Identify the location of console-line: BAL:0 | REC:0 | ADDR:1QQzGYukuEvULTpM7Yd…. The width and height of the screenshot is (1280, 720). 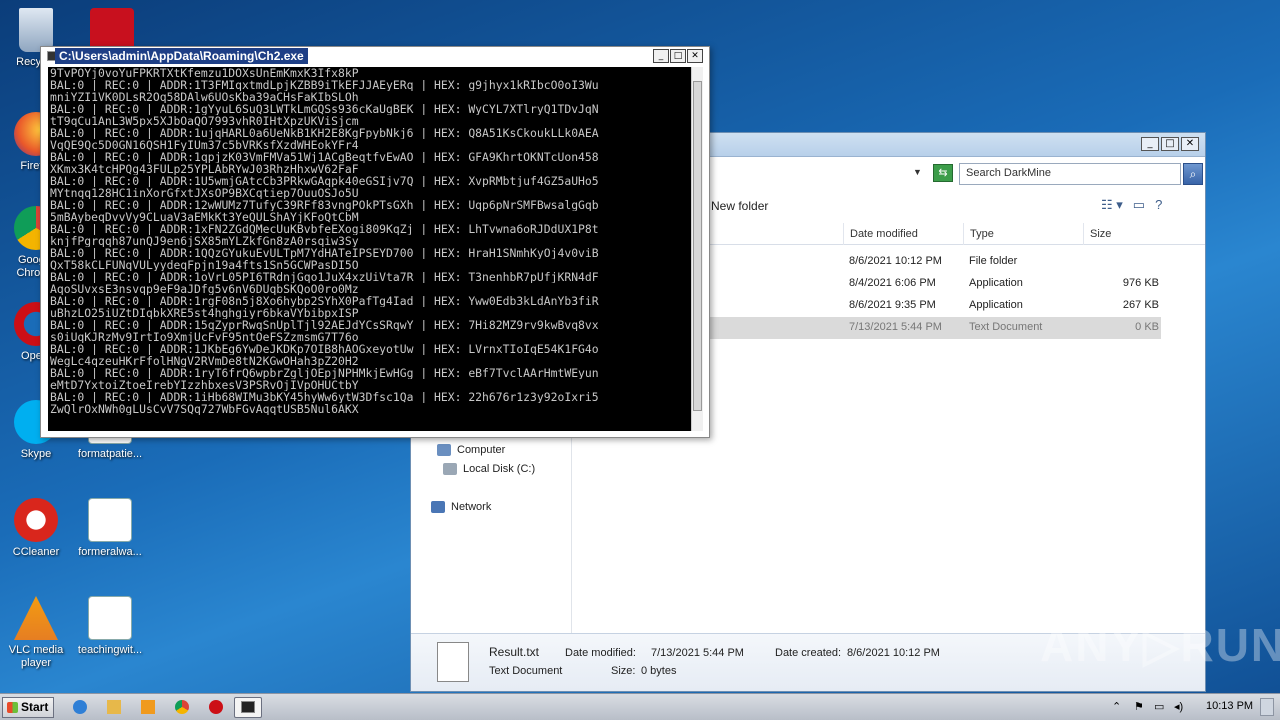
(324, 253).